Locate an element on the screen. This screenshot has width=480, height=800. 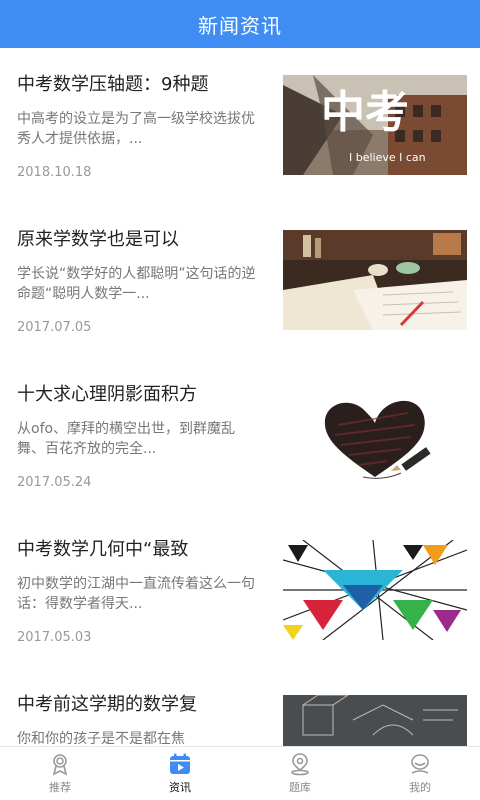
tab-label: 题库 is located at coordinates (300, 787).